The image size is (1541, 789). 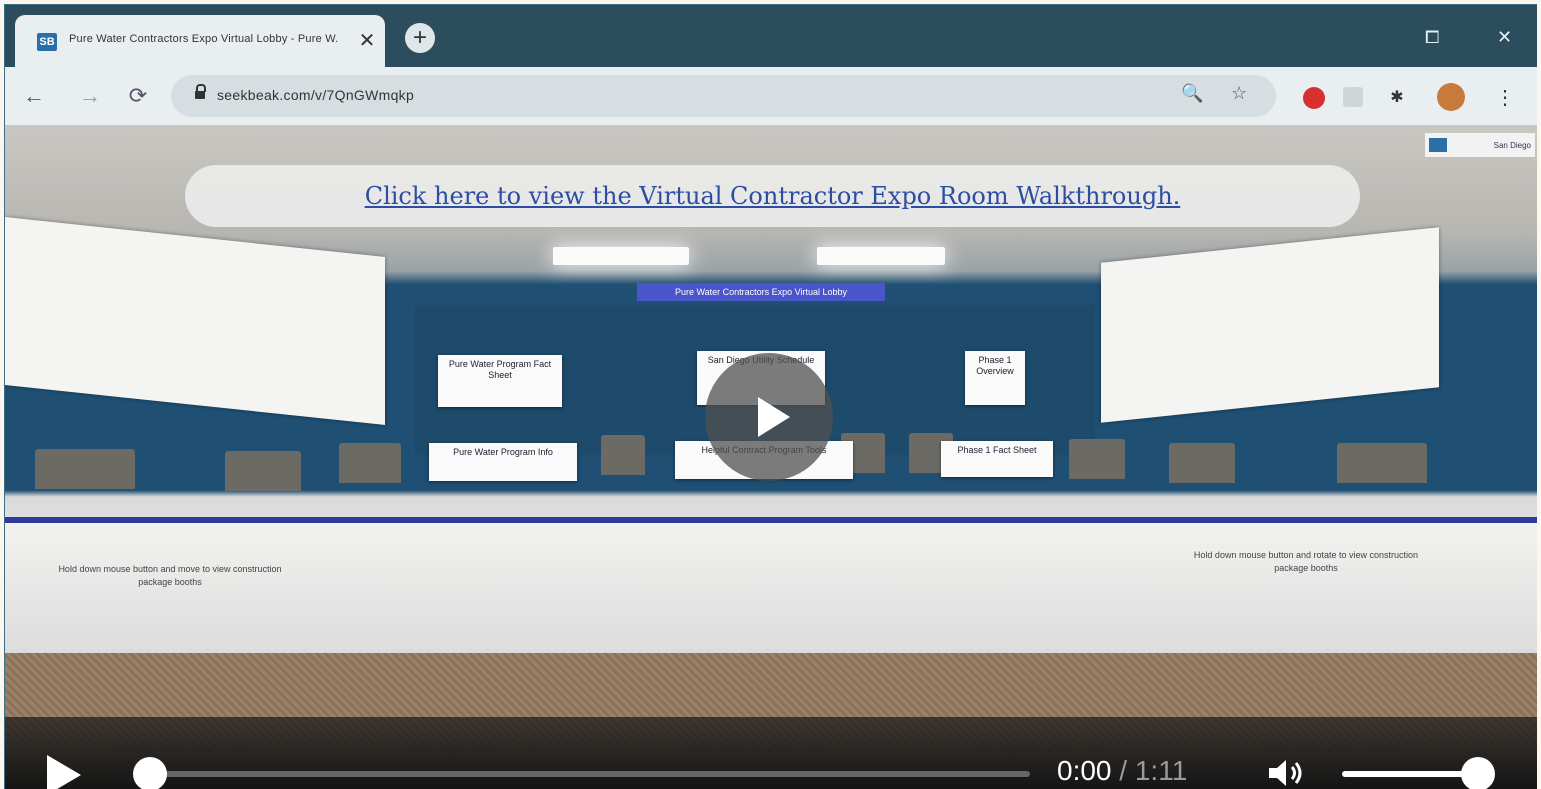 What do you see at coordinates (1478, 773) in the screenshot?
I see `volume-thumb` at bounding box center [1478, 773].